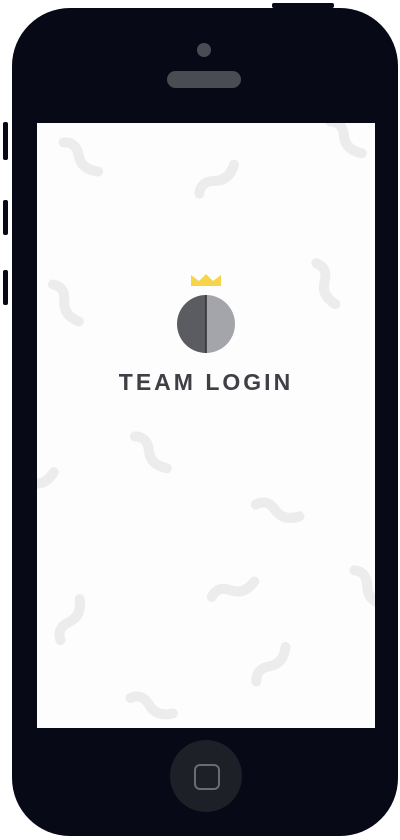 The image size is (400, 840). Describe the element at coordinates (5, 287) in the screenshot. I see `volume-down-button` at that location.